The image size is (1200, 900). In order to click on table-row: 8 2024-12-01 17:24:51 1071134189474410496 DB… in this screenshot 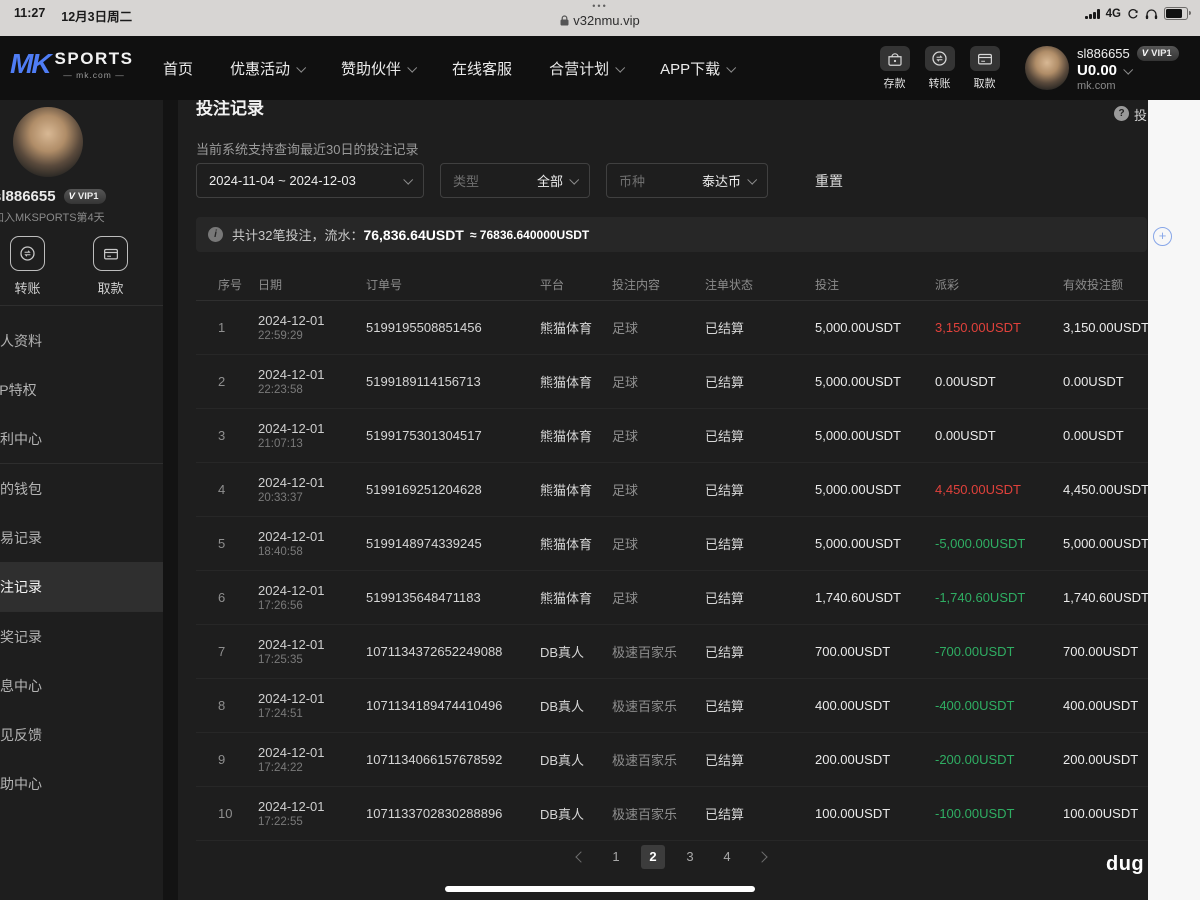, I will do `click(698, 706)`.